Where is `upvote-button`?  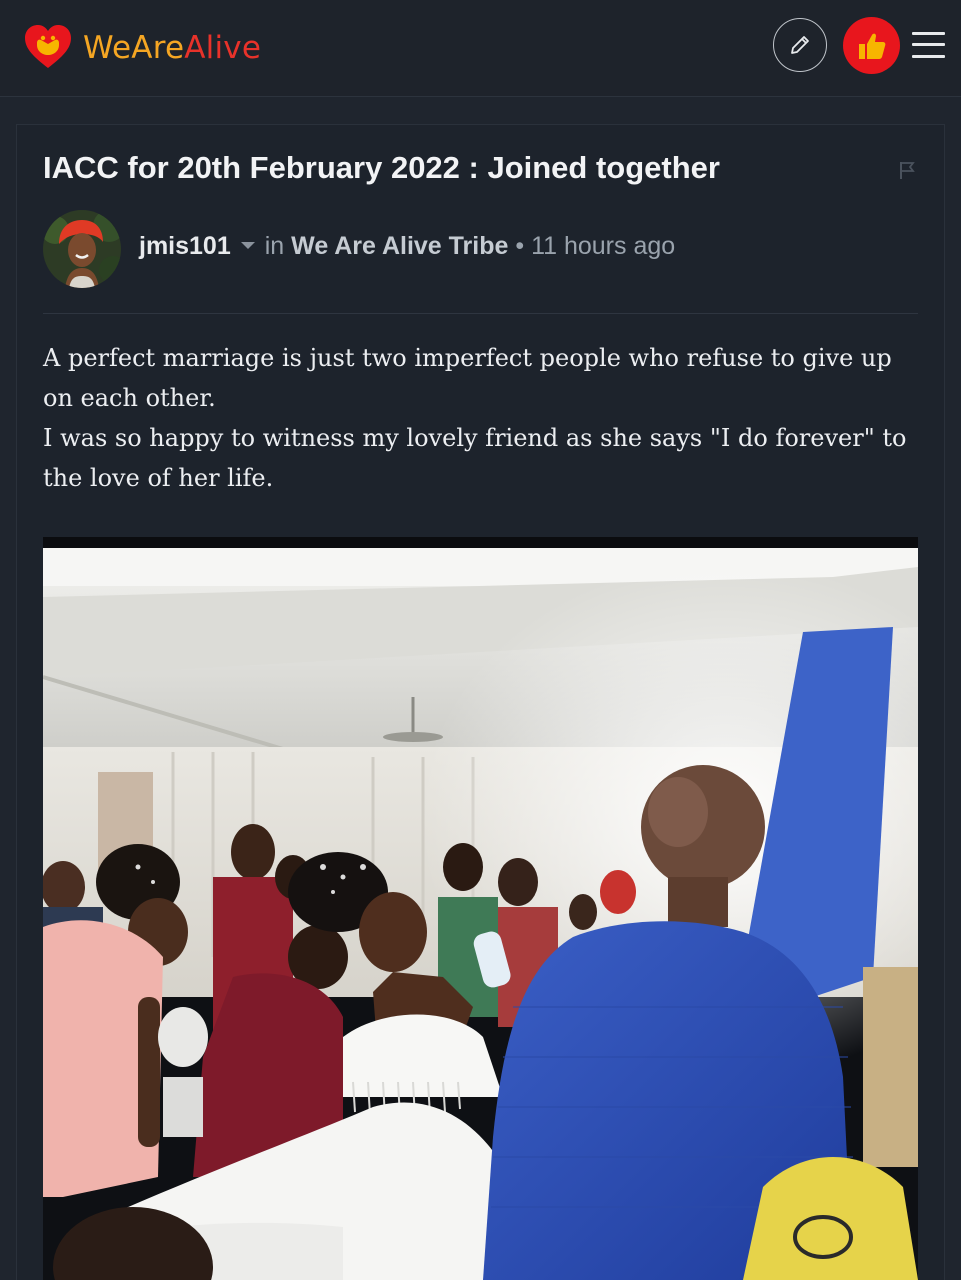
upvote-button is located at coordinates (871, 45).